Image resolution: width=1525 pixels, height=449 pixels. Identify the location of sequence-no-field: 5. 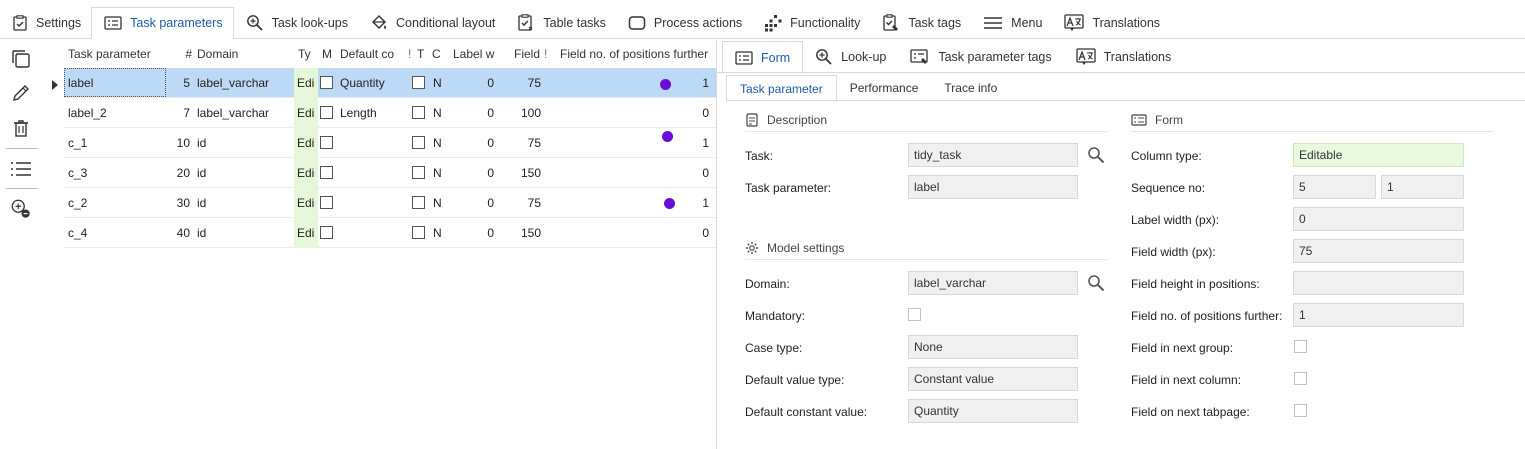
(1334, 187).